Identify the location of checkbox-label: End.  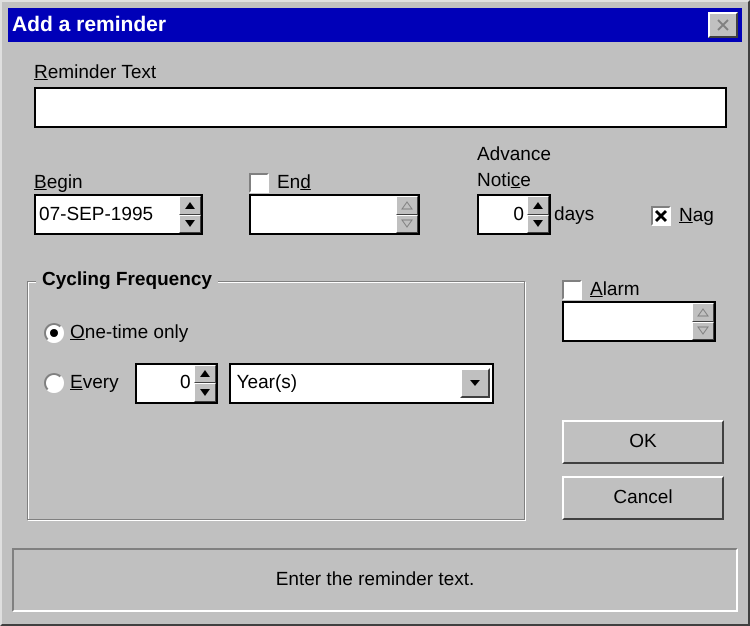
(294, 183).